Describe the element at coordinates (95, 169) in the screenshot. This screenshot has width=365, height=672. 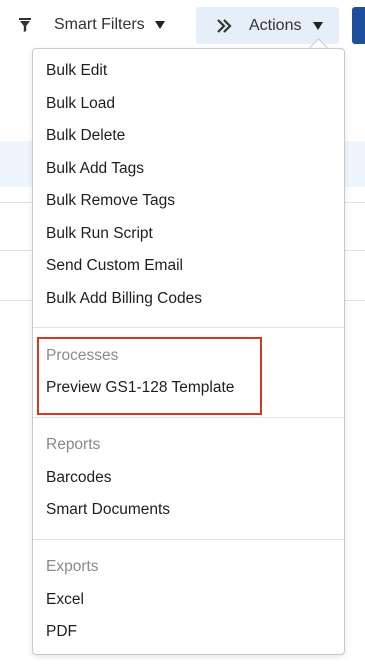
I see `menu-item-bulk-add-tags: Bulk Add Tags` at that location.